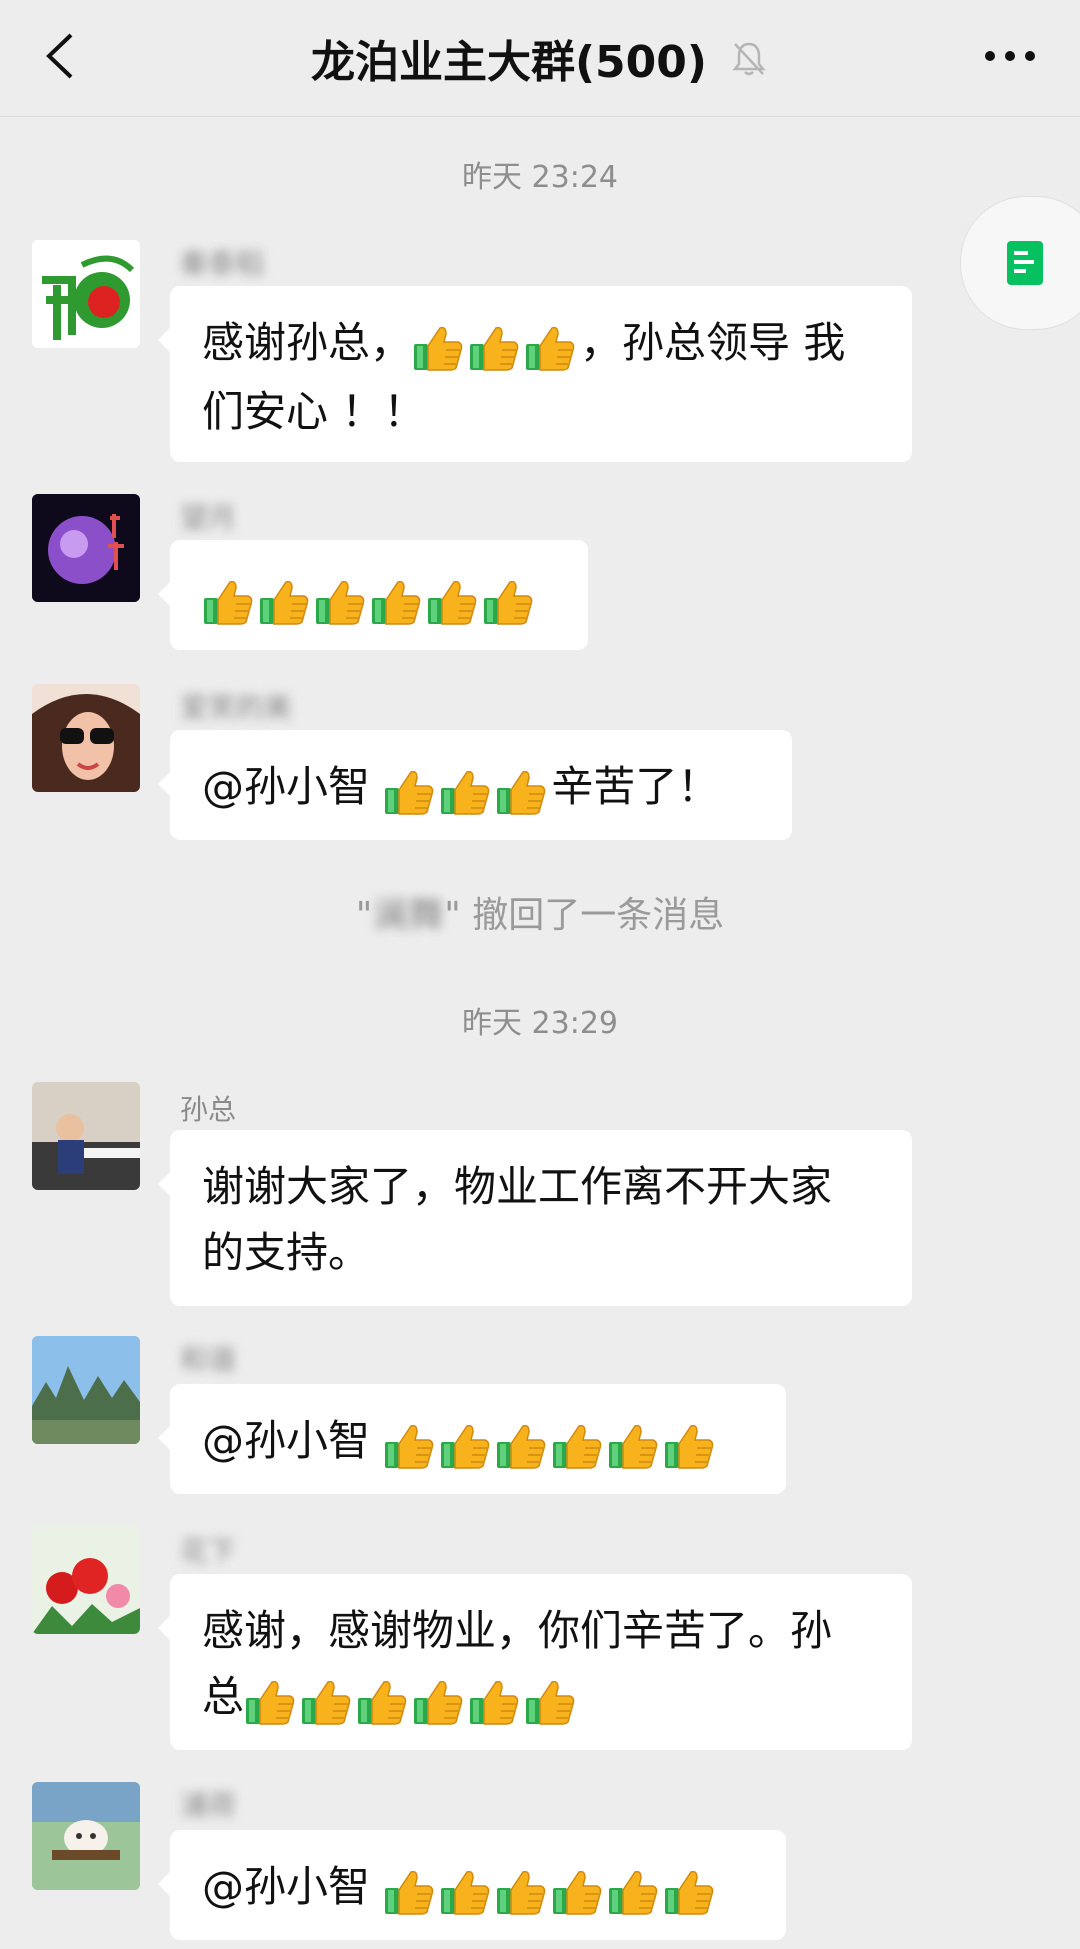 This screenshot has width=1080, height=1949. What do you see at coordinates (749, 59) in the screenshot?
I see `bell-off-icon` at bounding box center [749, 59].